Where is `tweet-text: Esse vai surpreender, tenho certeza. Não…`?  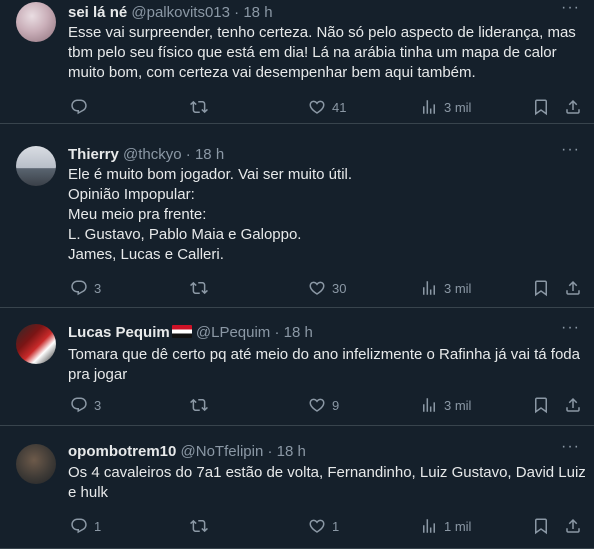 tweet-text: Esse vai surpreender, tenho certeza. Não… is located at coordinates (323, 53).